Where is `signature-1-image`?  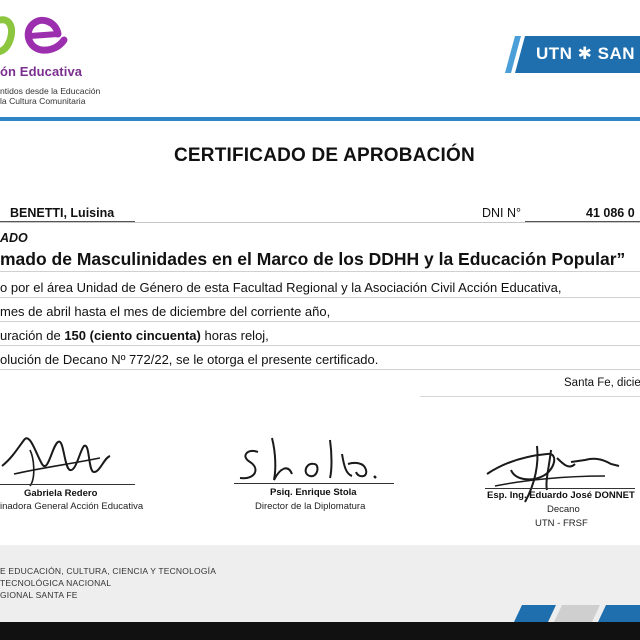
signature-1-image is located at coordinates (56, 462).